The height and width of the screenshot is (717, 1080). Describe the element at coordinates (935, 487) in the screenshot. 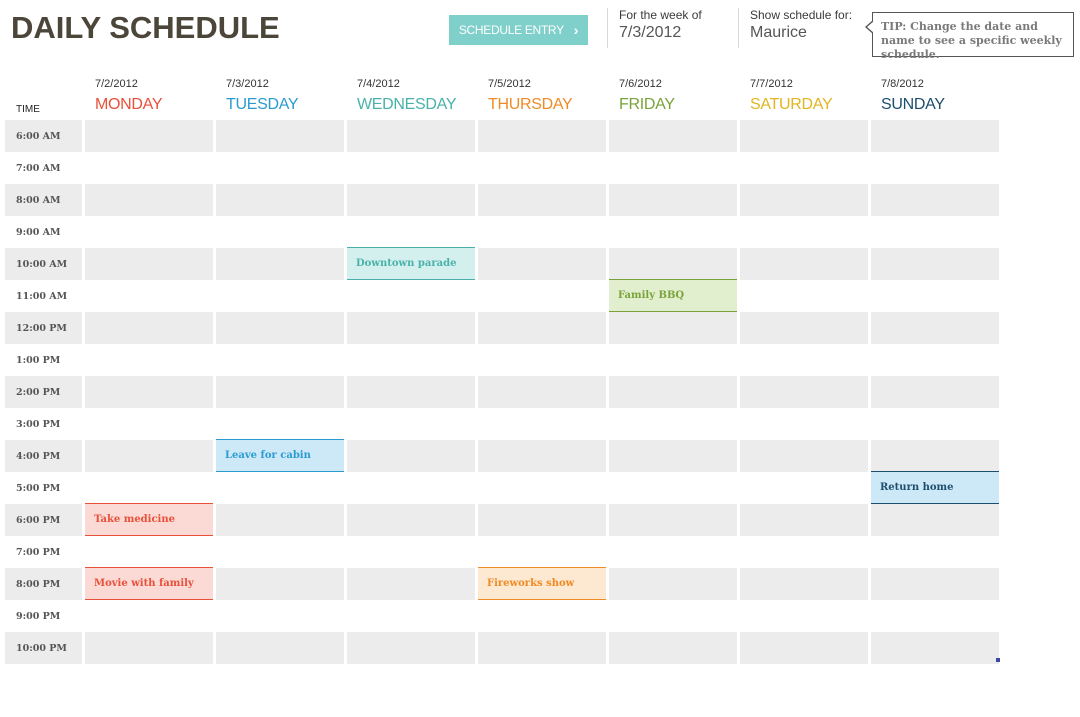

I see `event-block: Return home` at that location.